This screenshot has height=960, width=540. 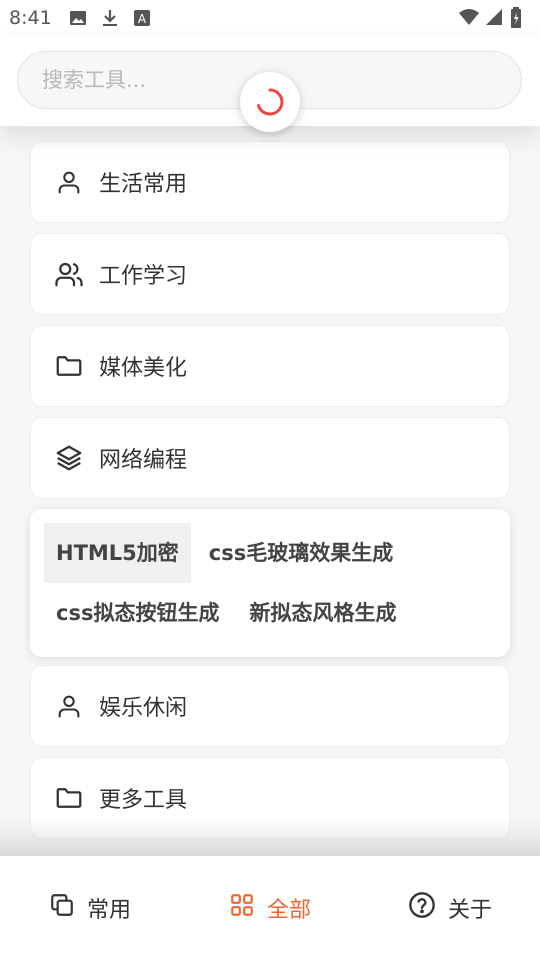 I want to click on subtool-chip: 新拟态风格生成, so click(x=322, y=613).